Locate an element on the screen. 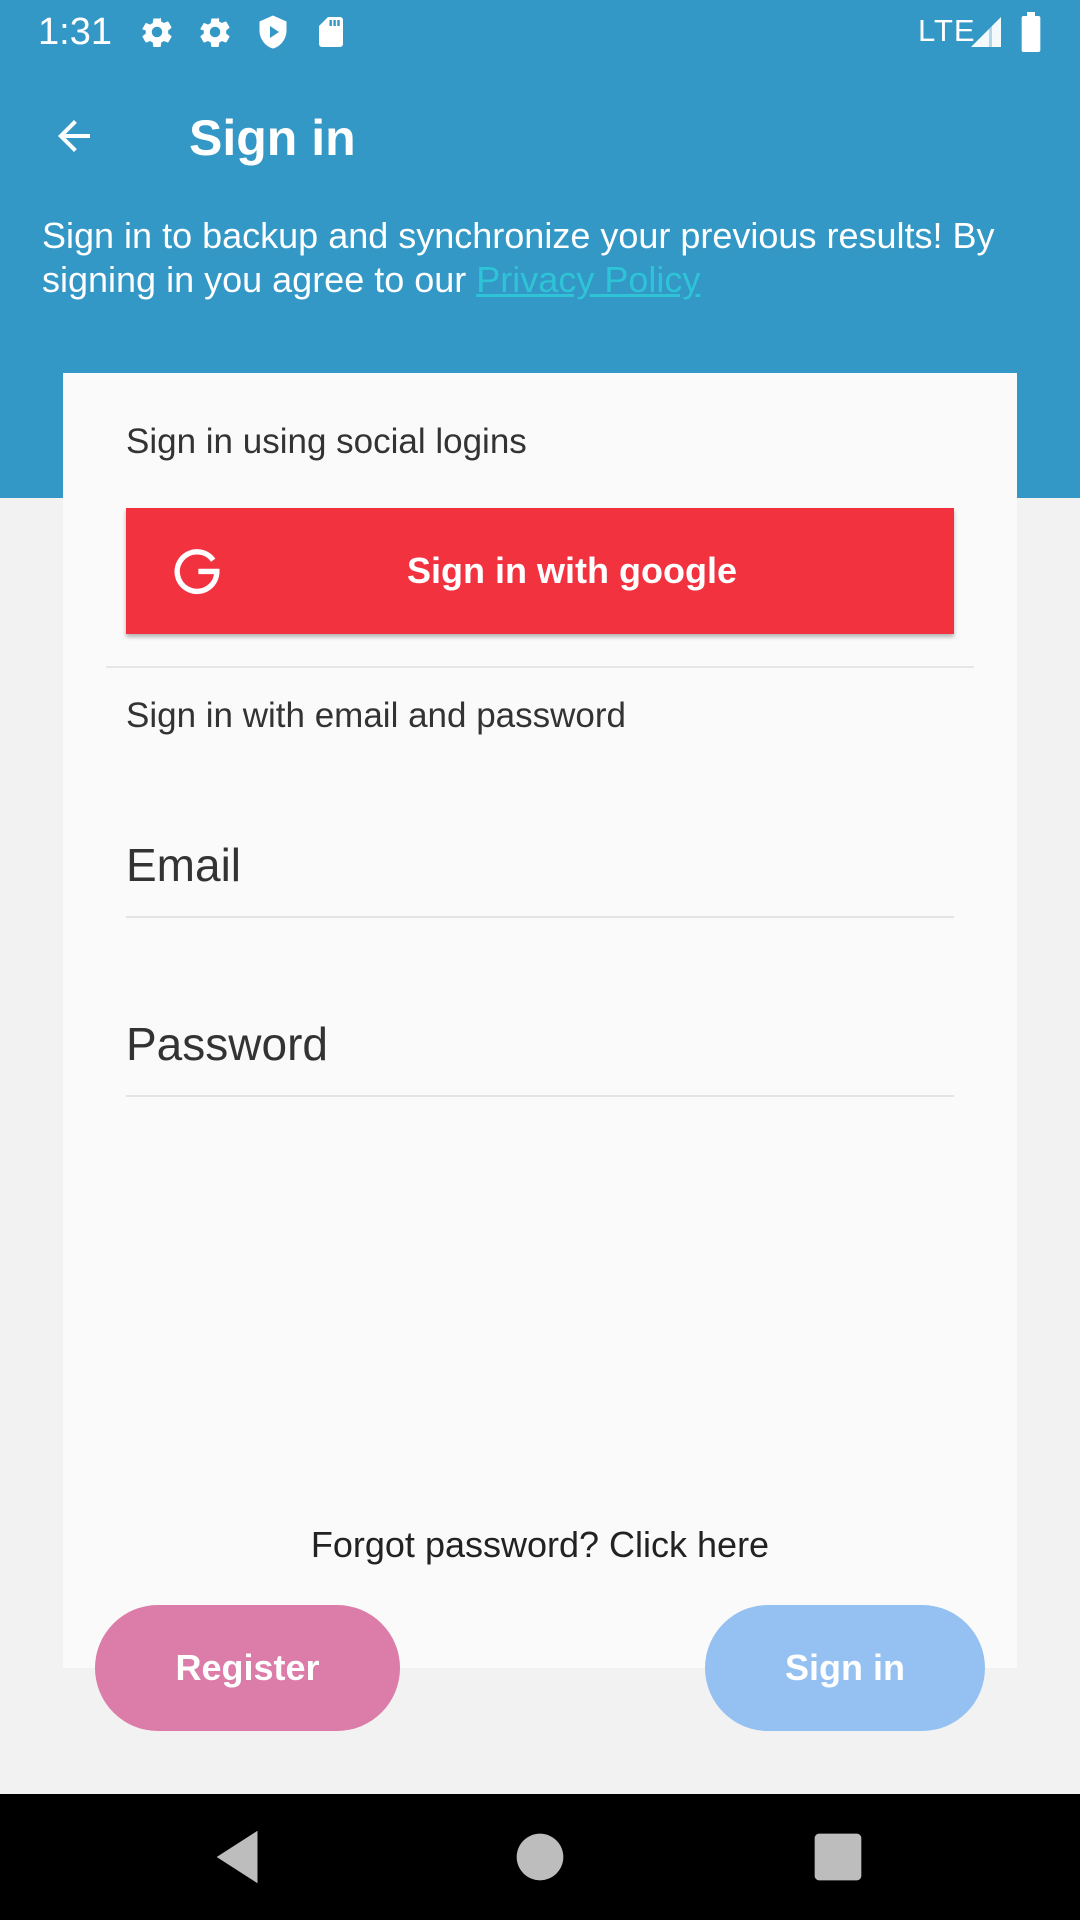  page-title: Sign in is located at coordinates (272, 138).